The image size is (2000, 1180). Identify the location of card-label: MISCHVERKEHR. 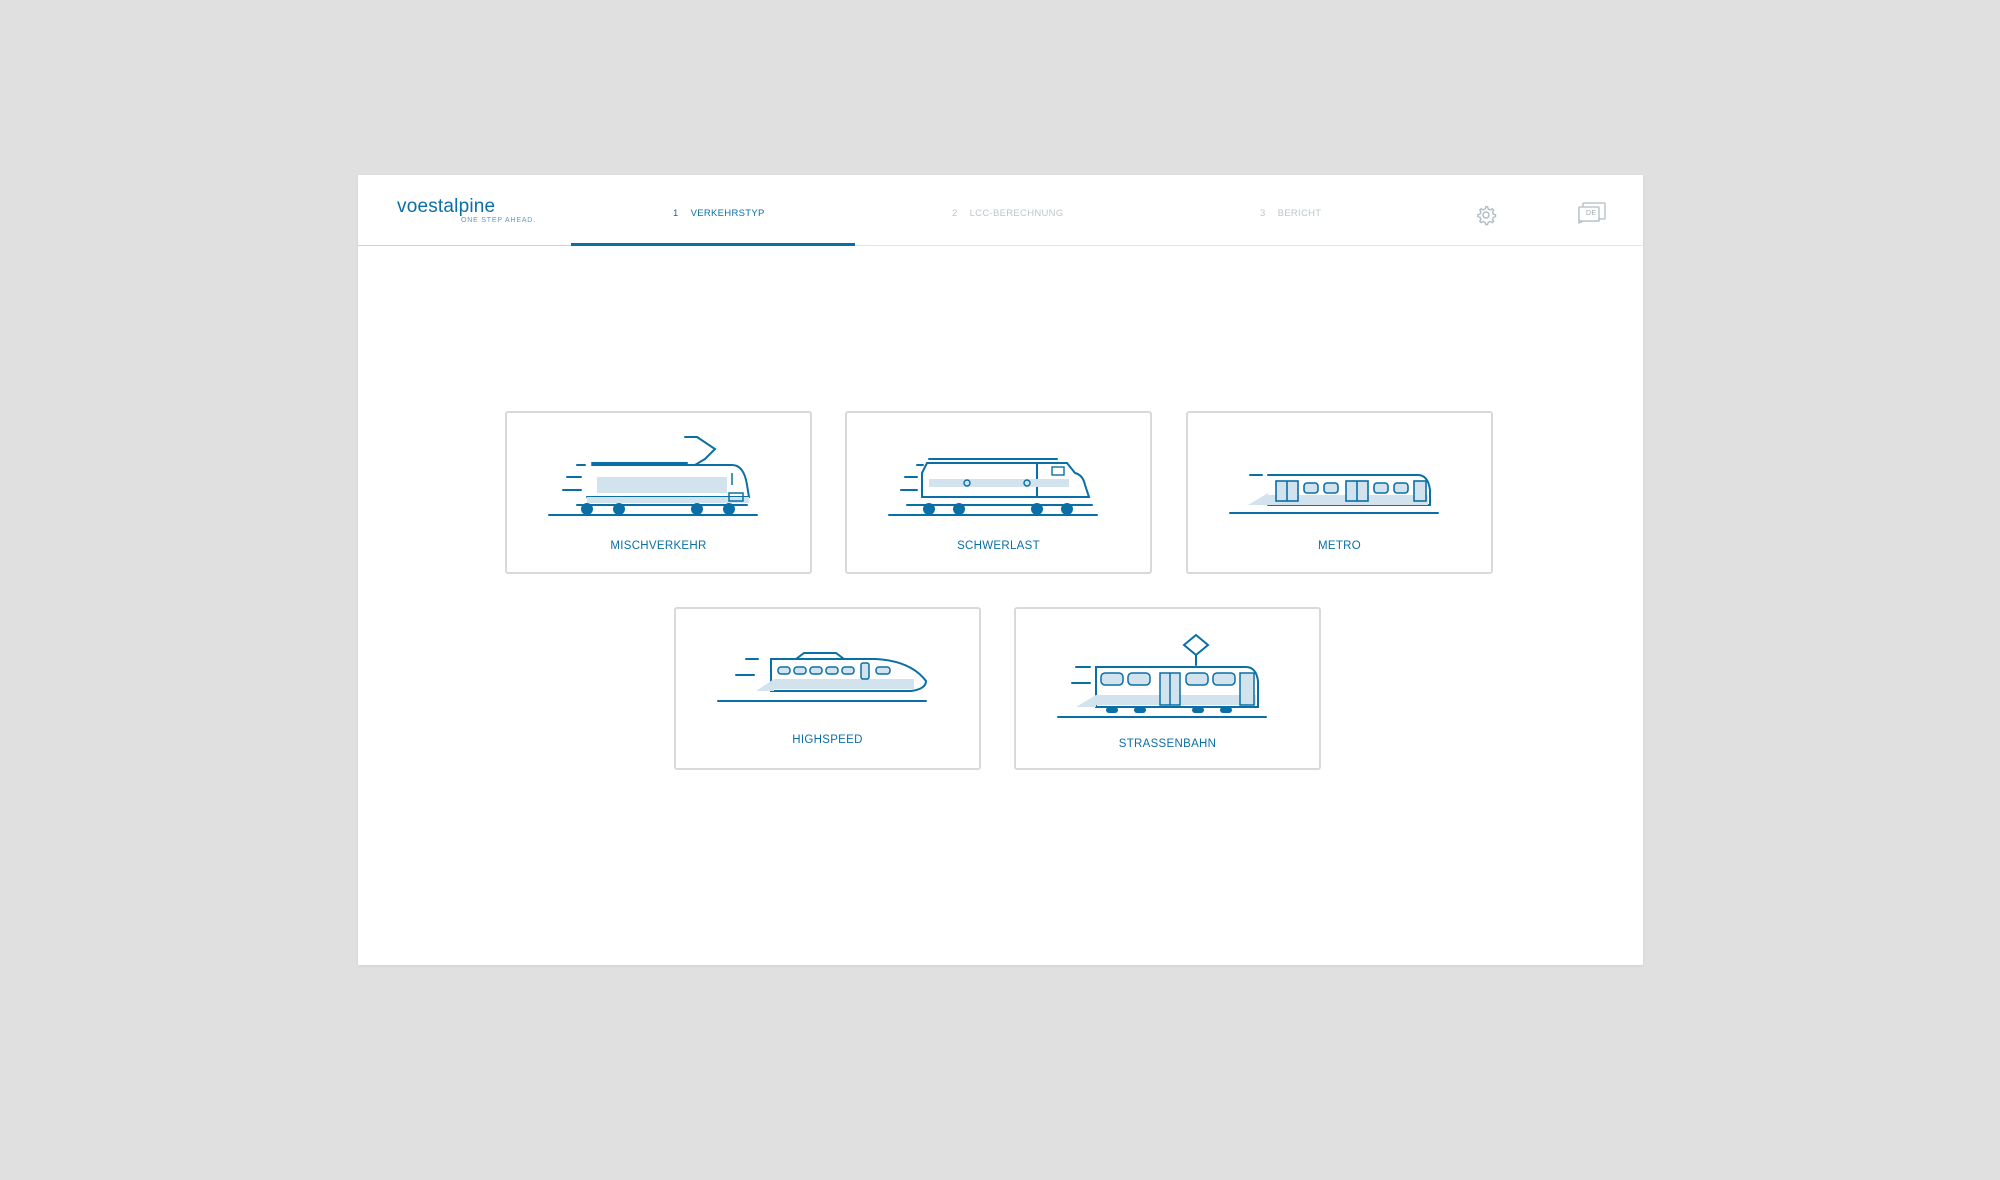
(658, 546).